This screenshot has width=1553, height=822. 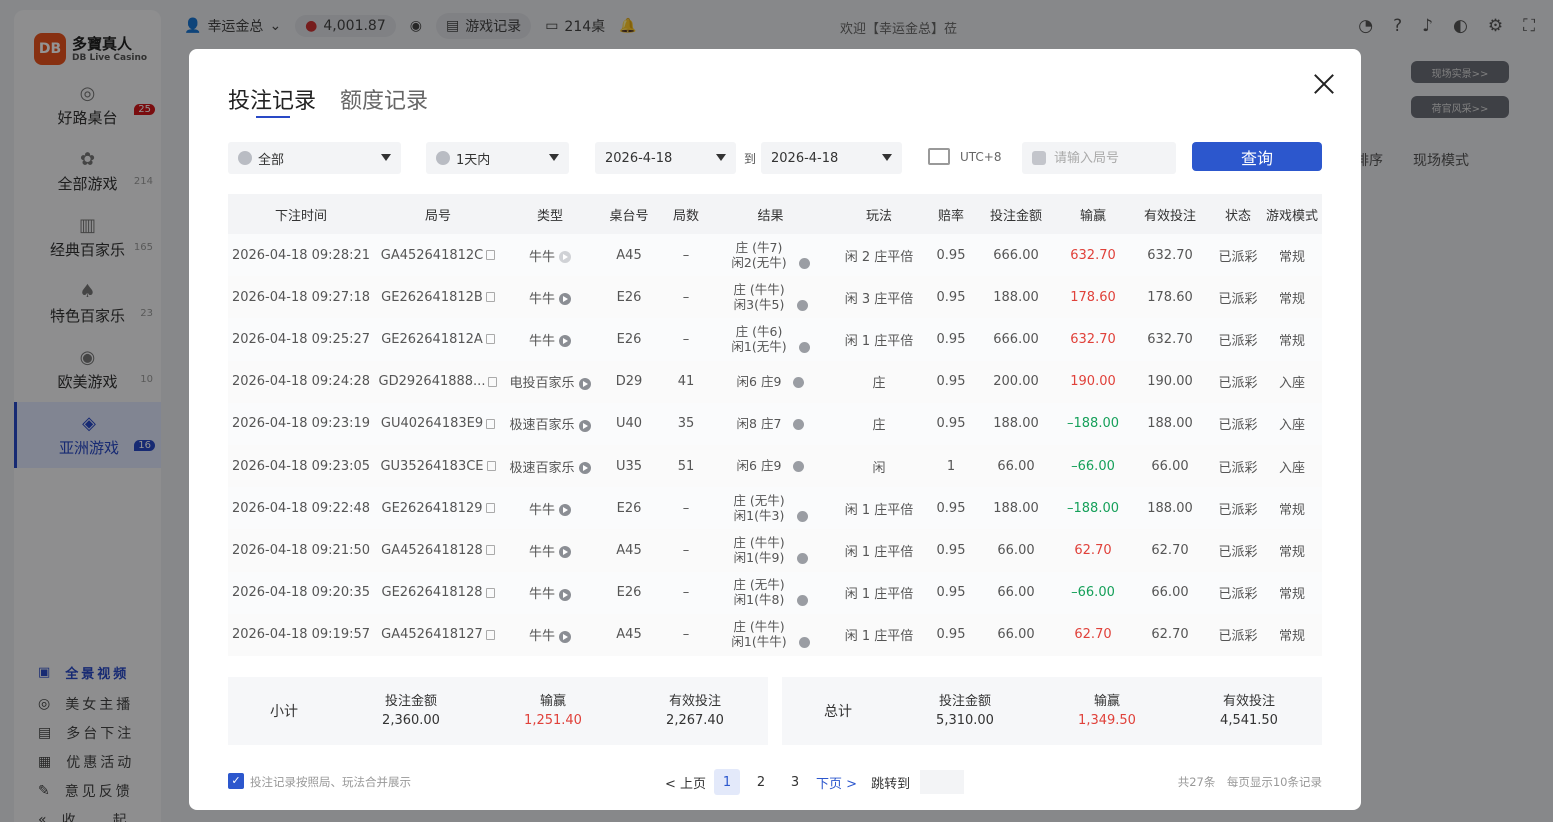 What do you see at coordinates (686, 466) in the screenshot?
I see `round-number: 51` at bounding box center [686, 466].